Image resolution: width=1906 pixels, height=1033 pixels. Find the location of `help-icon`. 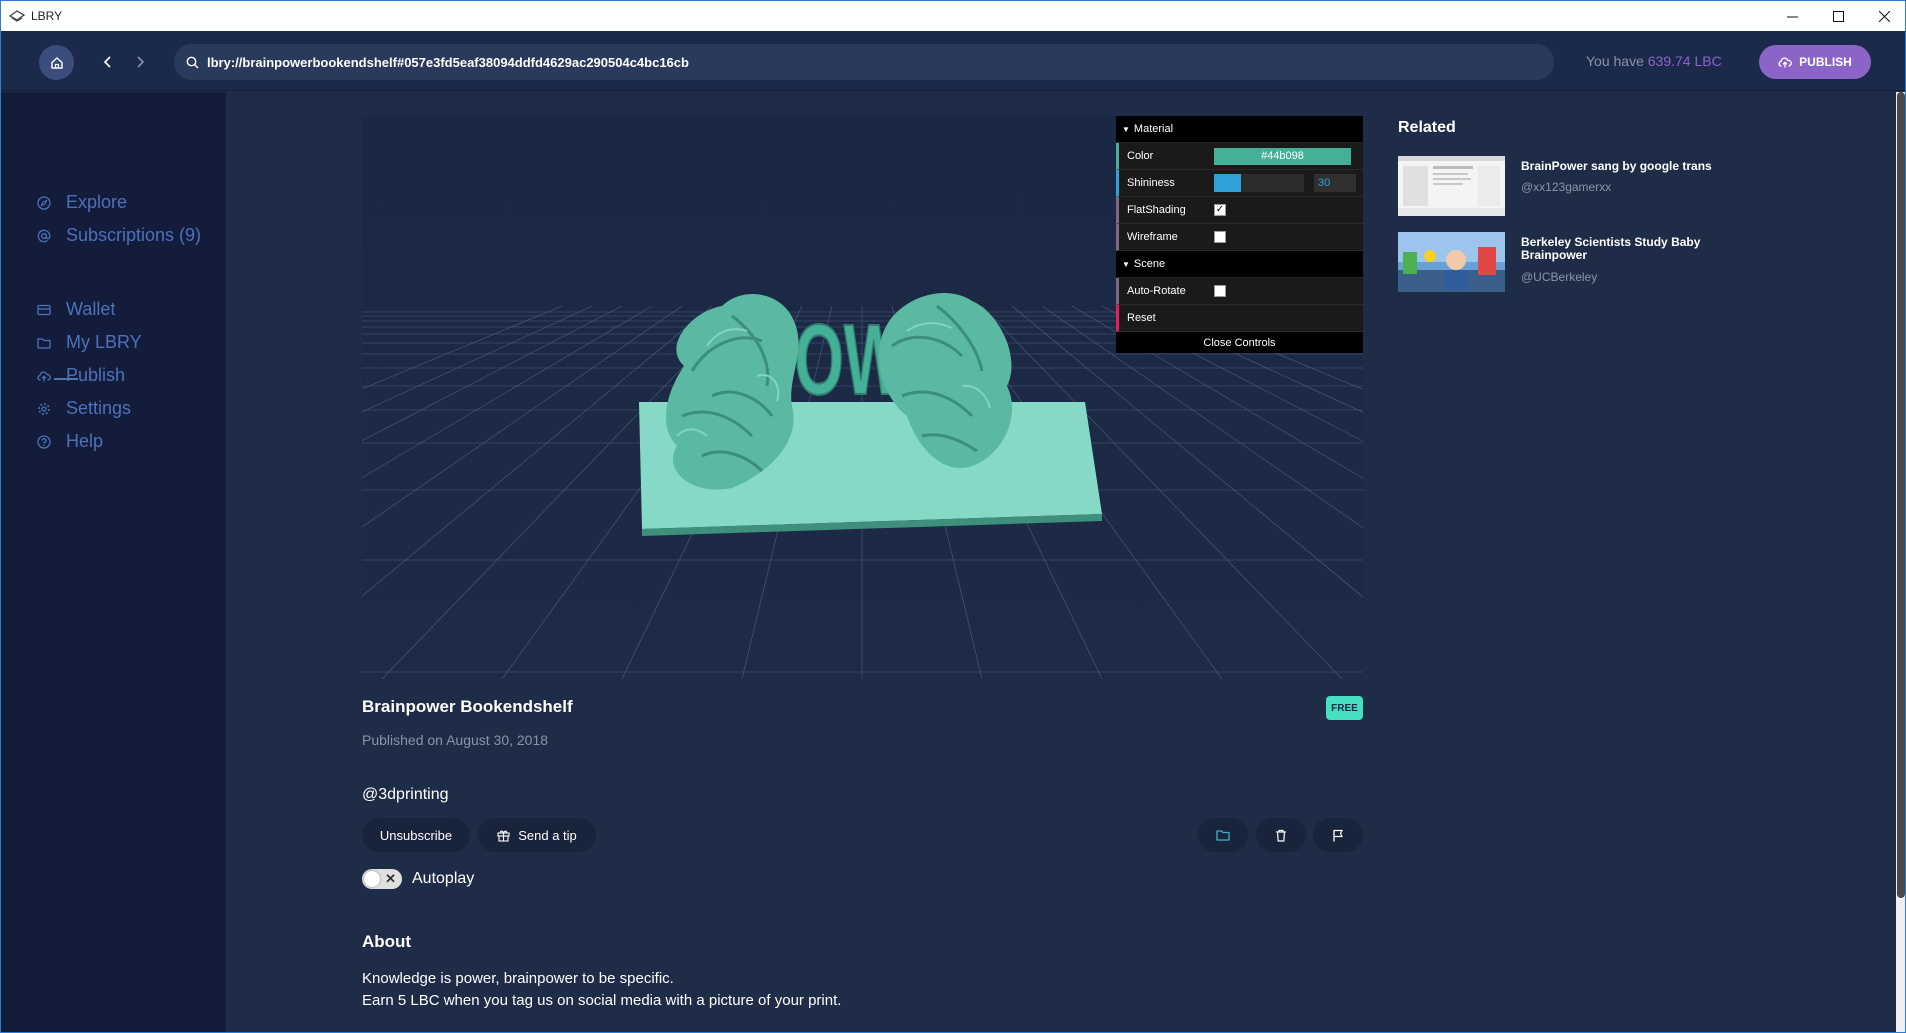

help-icon is located at coordinates (44, 441).